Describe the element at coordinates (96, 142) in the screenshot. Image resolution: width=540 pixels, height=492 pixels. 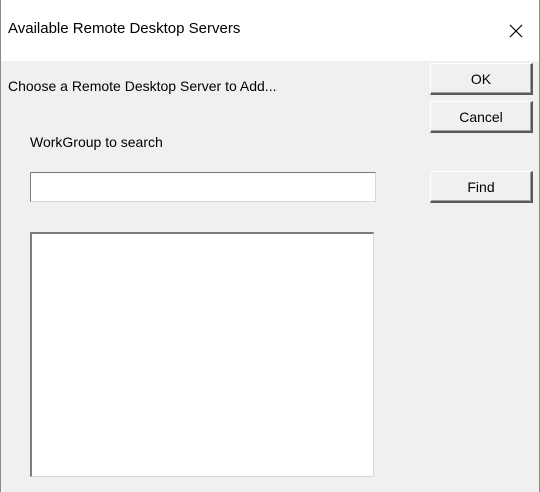
I see `workgroup-label: WorkGroup to search` at that location.